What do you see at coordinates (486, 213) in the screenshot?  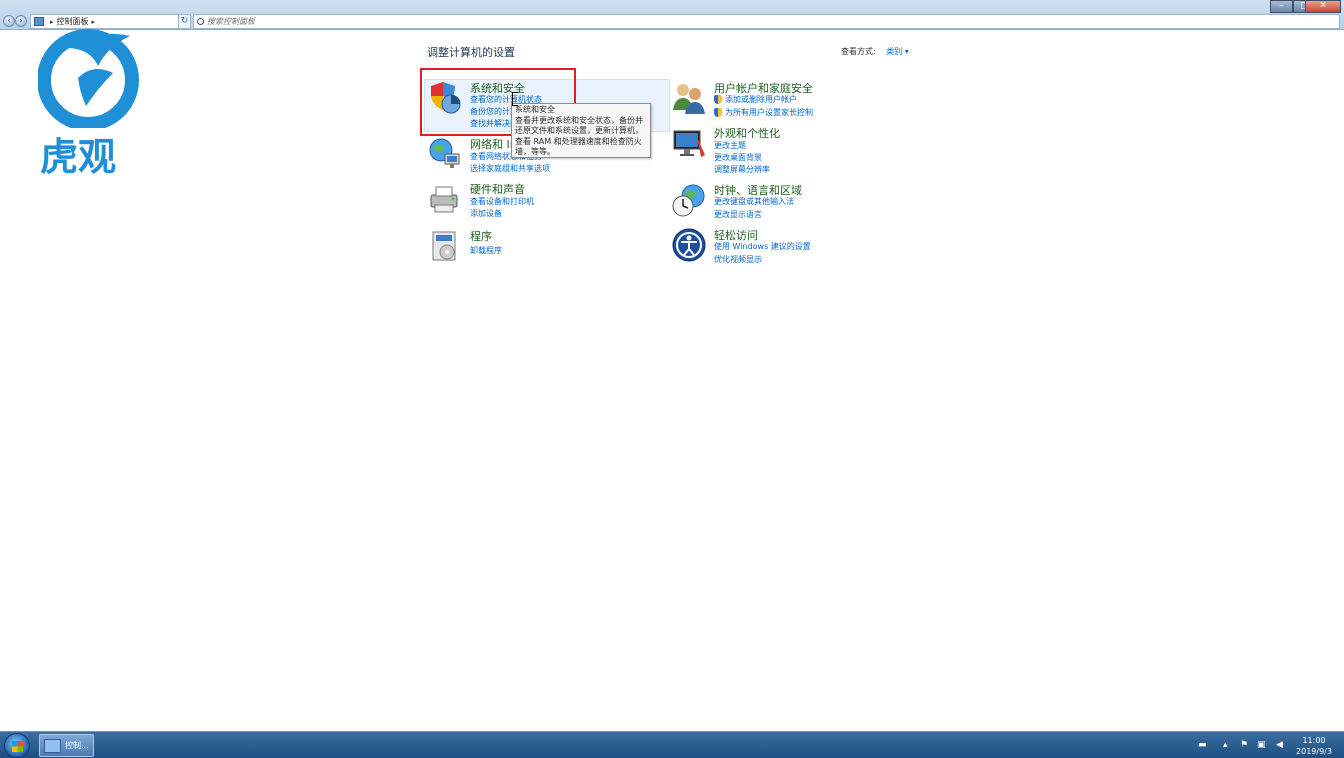 I see `link-add-device: 添加设备` at bounding box center [486, 213].